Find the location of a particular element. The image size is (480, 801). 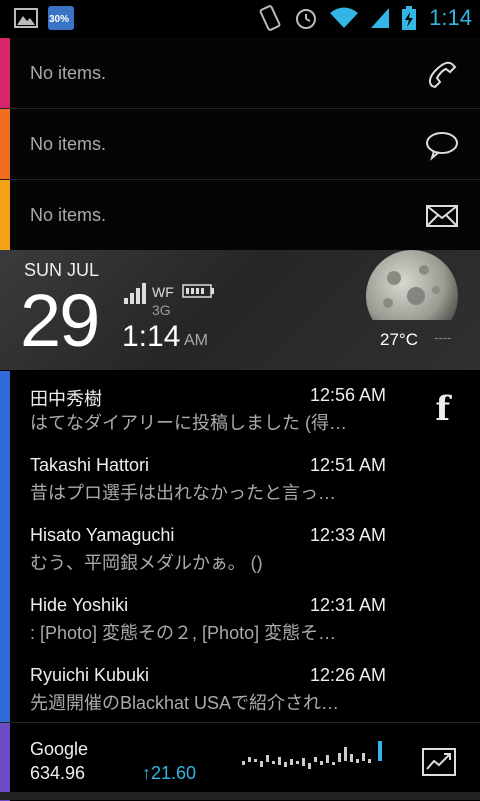

feed-item-time: 12:33 AM is located at coordinates (347, 535).